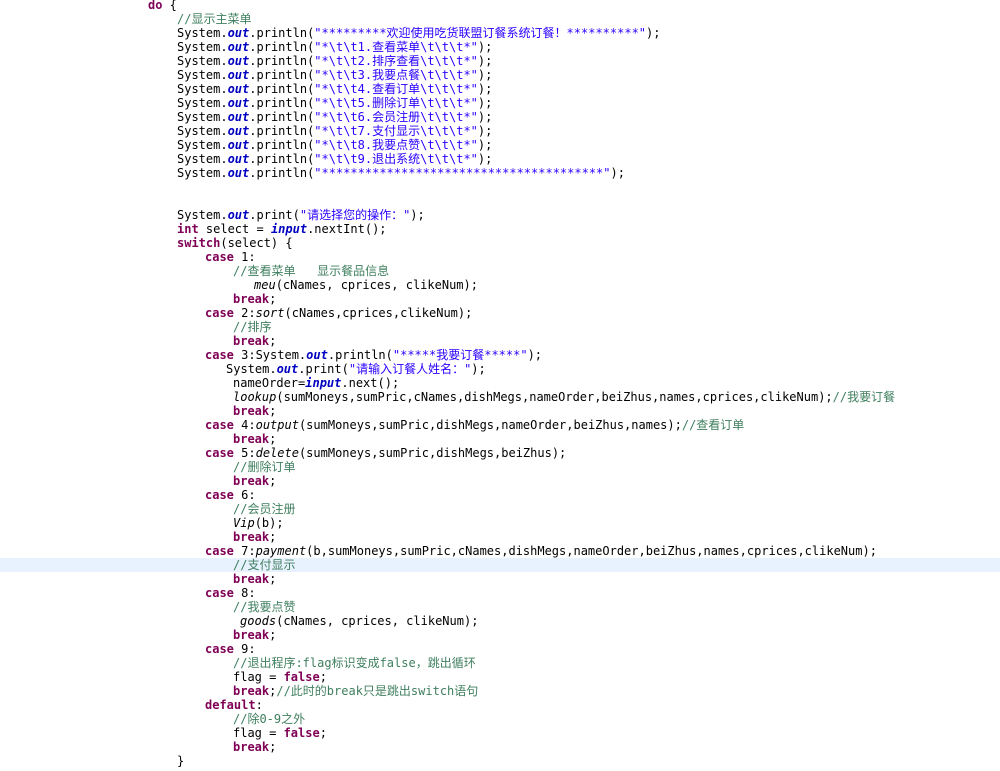 Image resolution: width=1000 pixels, height=771 pixels. I want to click on code-text: 4:, so click(244, 425).